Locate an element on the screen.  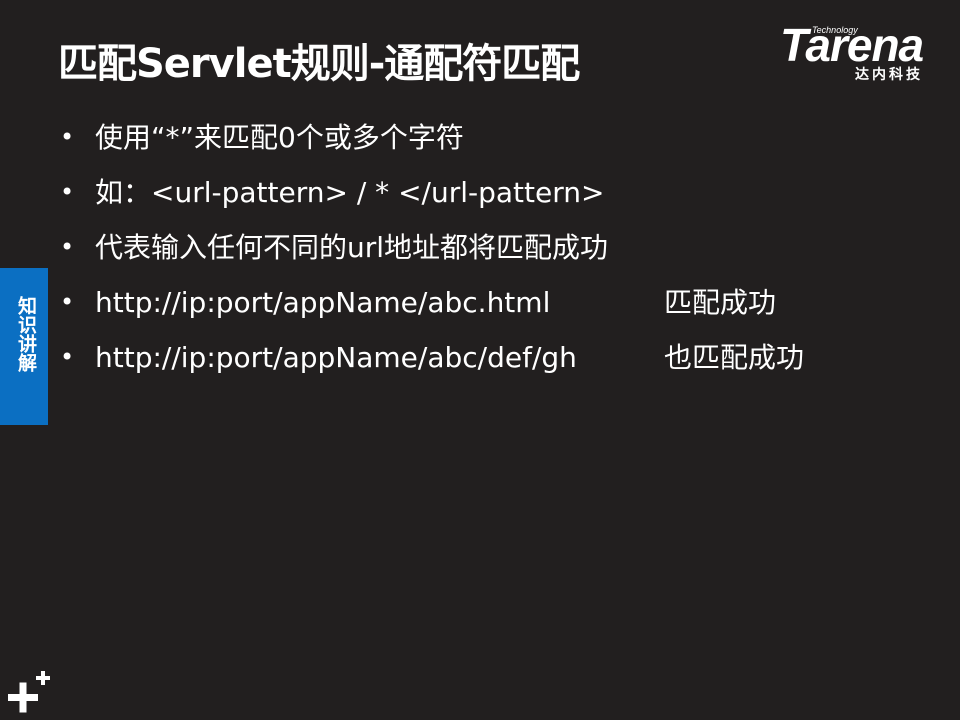
plus-icon is located at coordinates (29, 692).